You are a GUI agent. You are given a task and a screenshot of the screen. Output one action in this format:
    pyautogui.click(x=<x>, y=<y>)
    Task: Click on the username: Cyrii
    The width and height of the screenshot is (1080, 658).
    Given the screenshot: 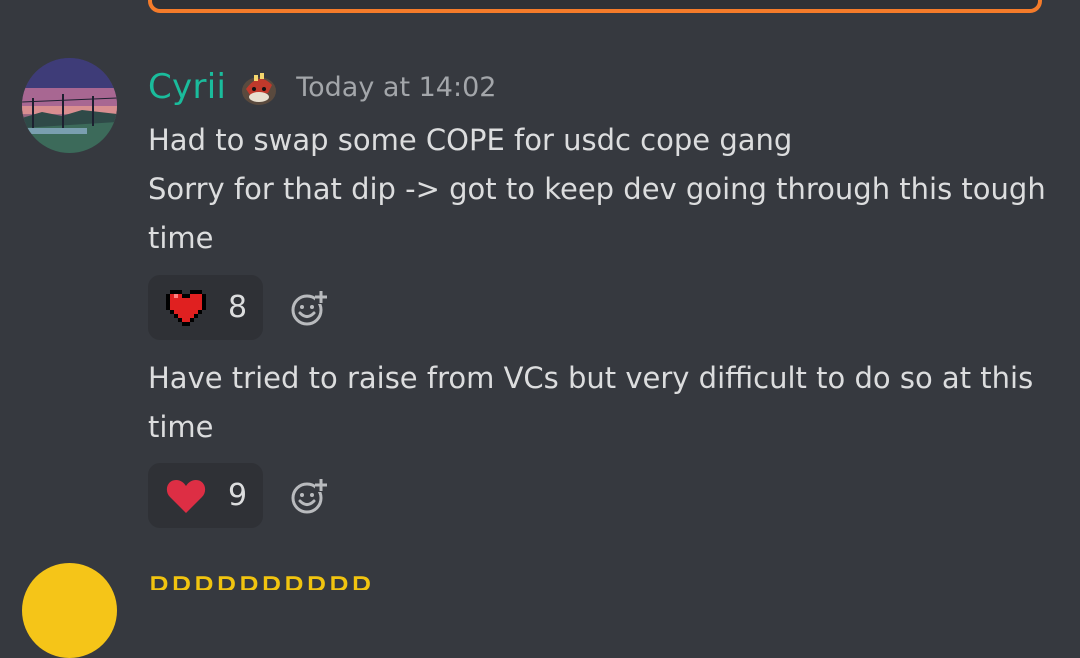 What is the action you would take?
    pyautogui.click(x=187, y=87)
    